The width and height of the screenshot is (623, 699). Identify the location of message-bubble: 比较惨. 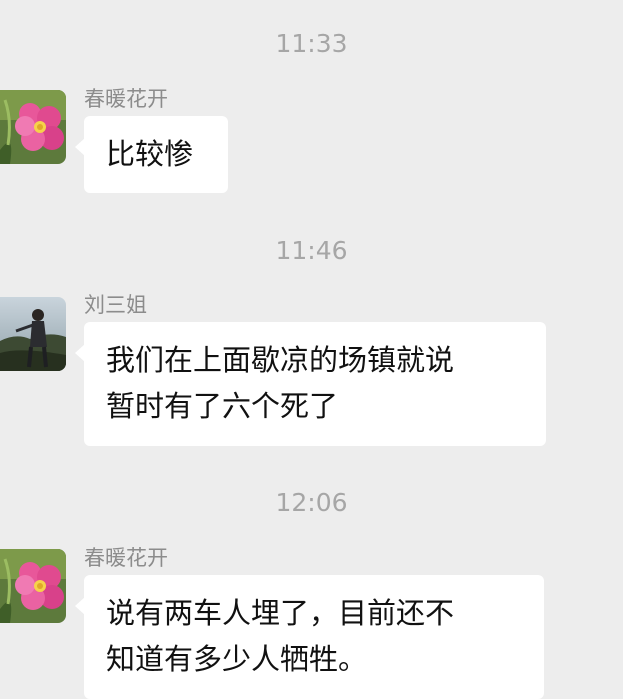
(151, 154).